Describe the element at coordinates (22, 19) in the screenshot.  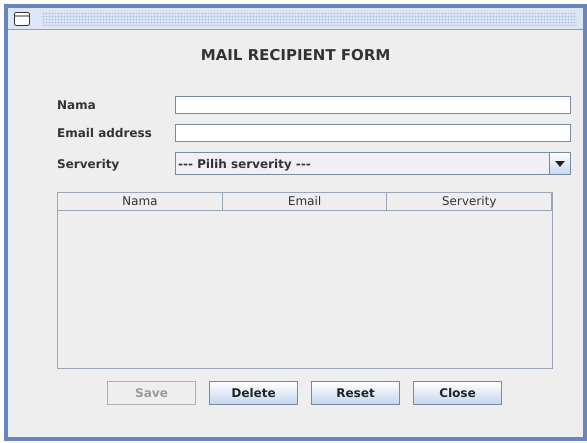
I see `window-icon` at that location.